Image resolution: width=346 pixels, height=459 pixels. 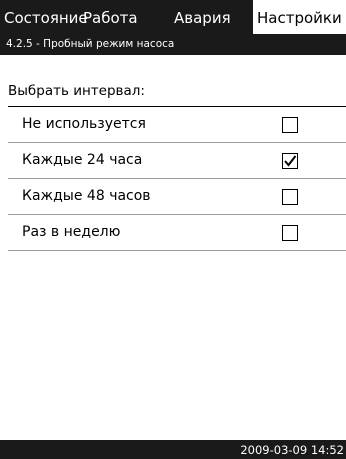 What do you see at coordinates (84, 124) in the screenshot?
I see `option-label: Не используется` at bounding box center [84, 124].